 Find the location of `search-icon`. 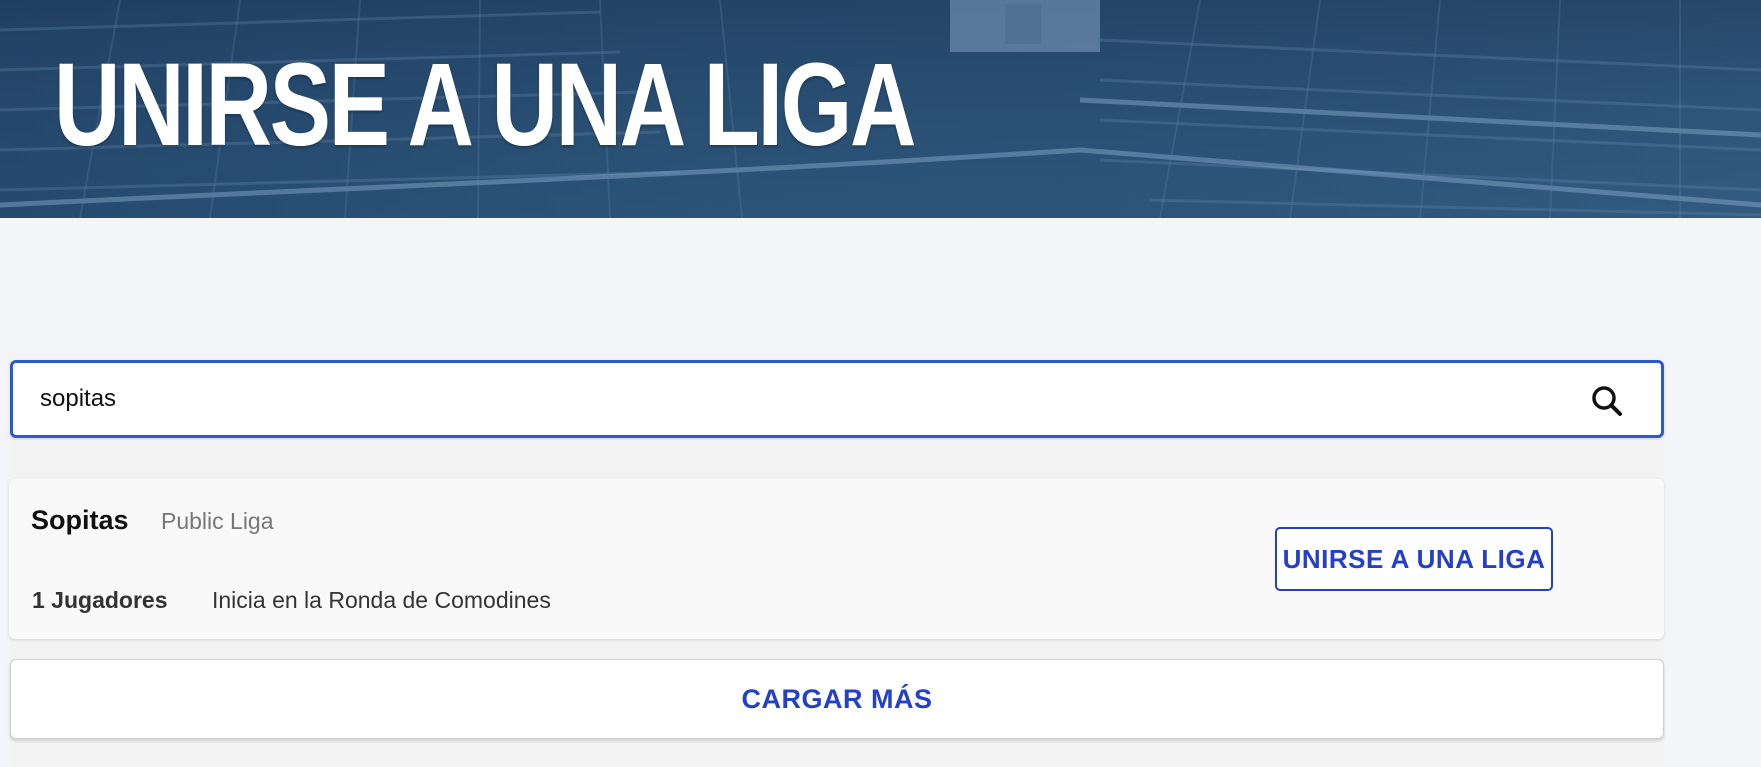

search-icon is located at coordinates (1607, 401).